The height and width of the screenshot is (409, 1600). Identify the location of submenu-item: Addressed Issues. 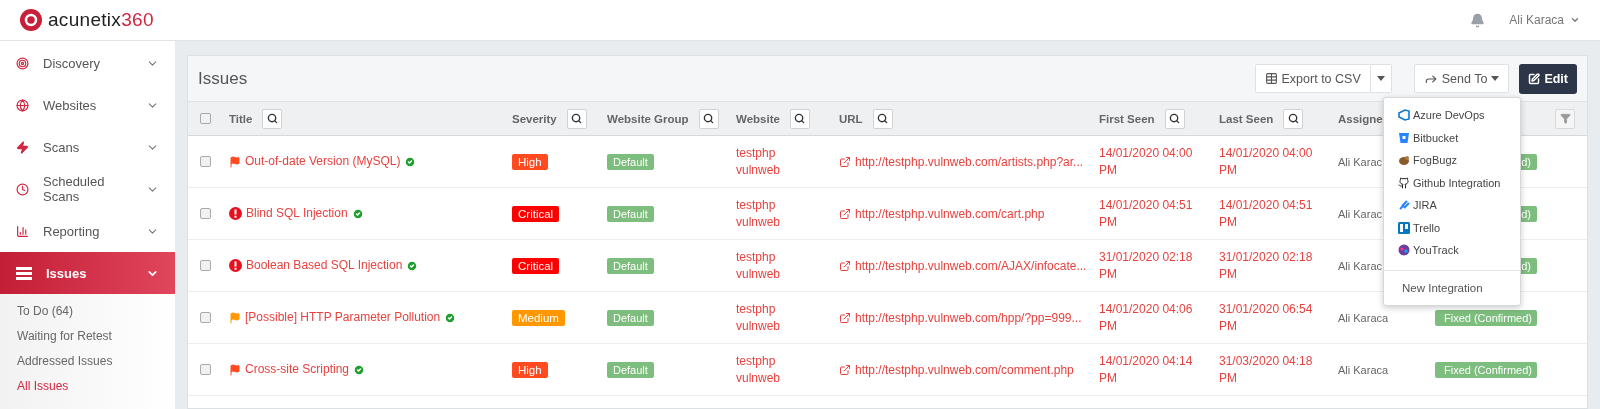
(96, 361).